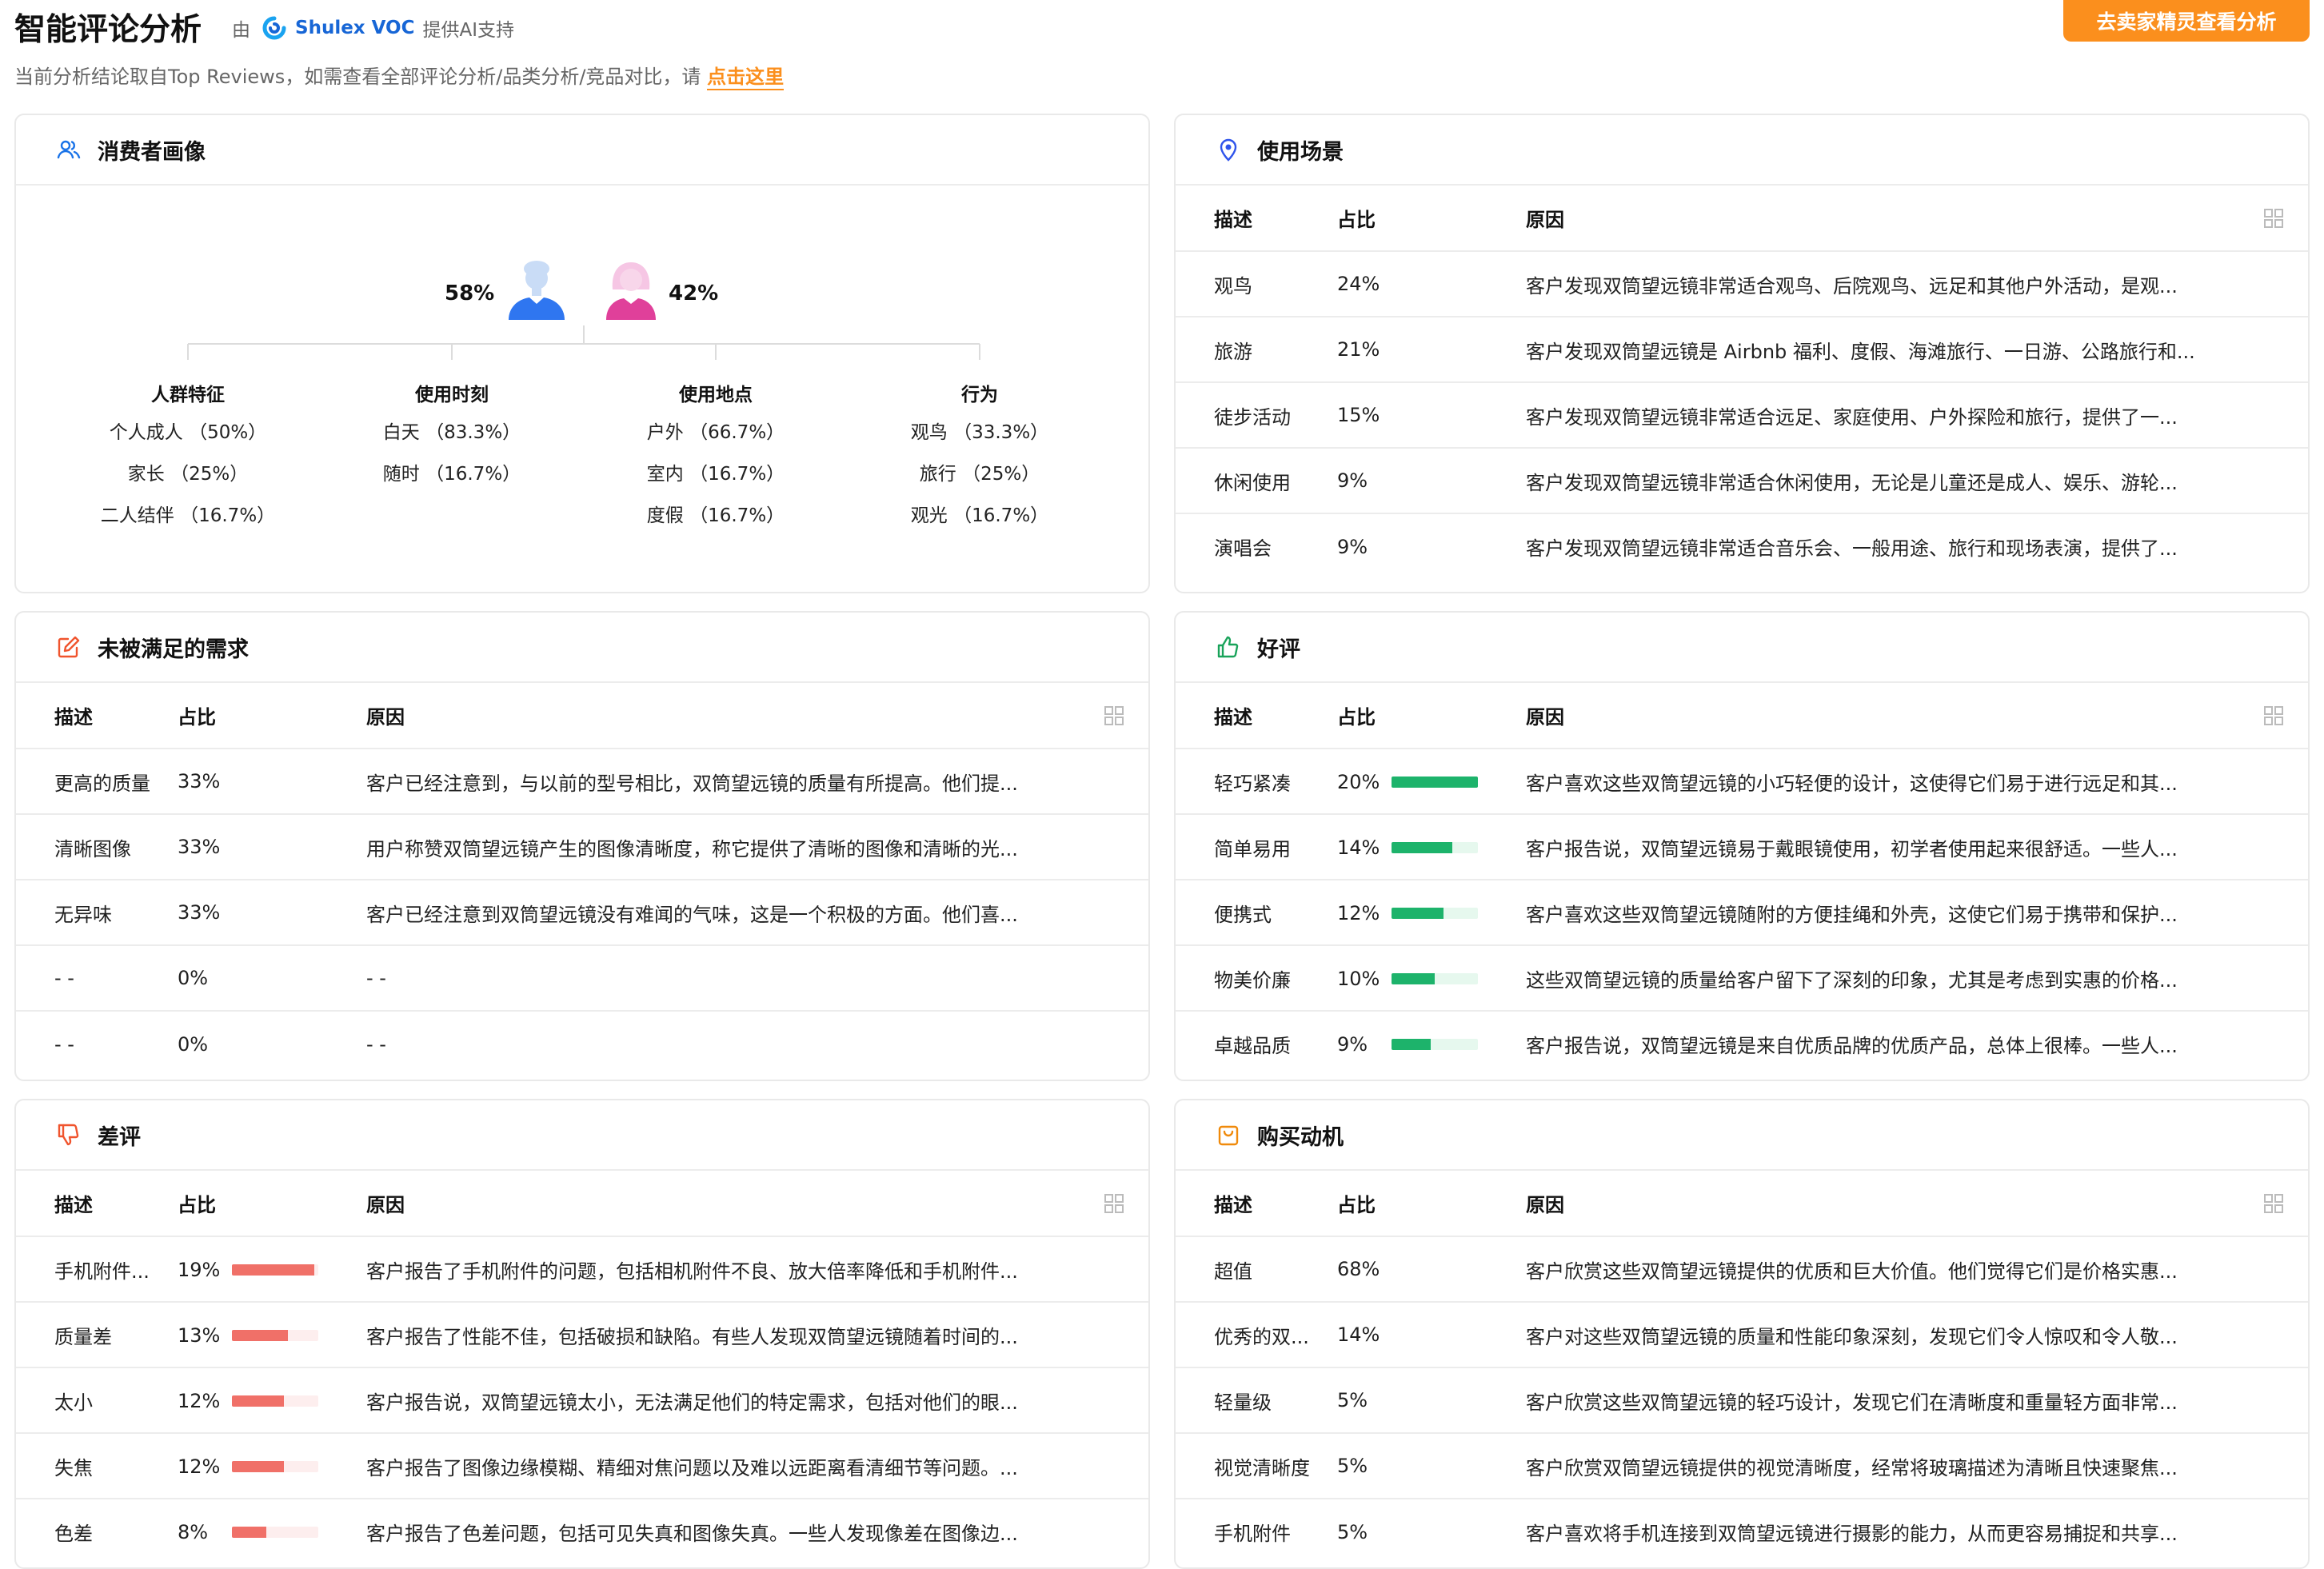 Image resolution: width=2324 pixels, height=1569 pixels. Describe the element at coordinates (715, 515) in the screenshot. I see `column-item: 度假 （16.7%）` at that location.